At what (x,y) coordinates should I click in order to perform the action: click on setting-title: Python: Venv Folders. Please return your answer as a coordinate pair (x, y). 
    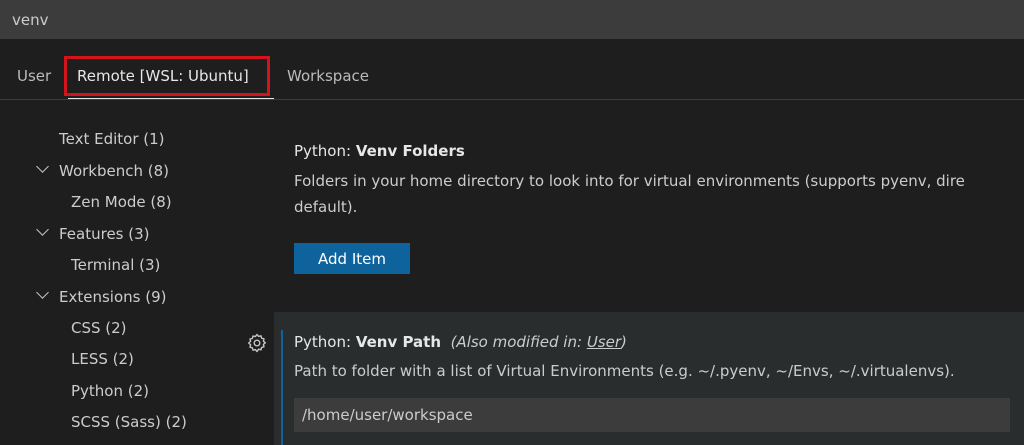
    Looking at the image, I should click on (659, 151).